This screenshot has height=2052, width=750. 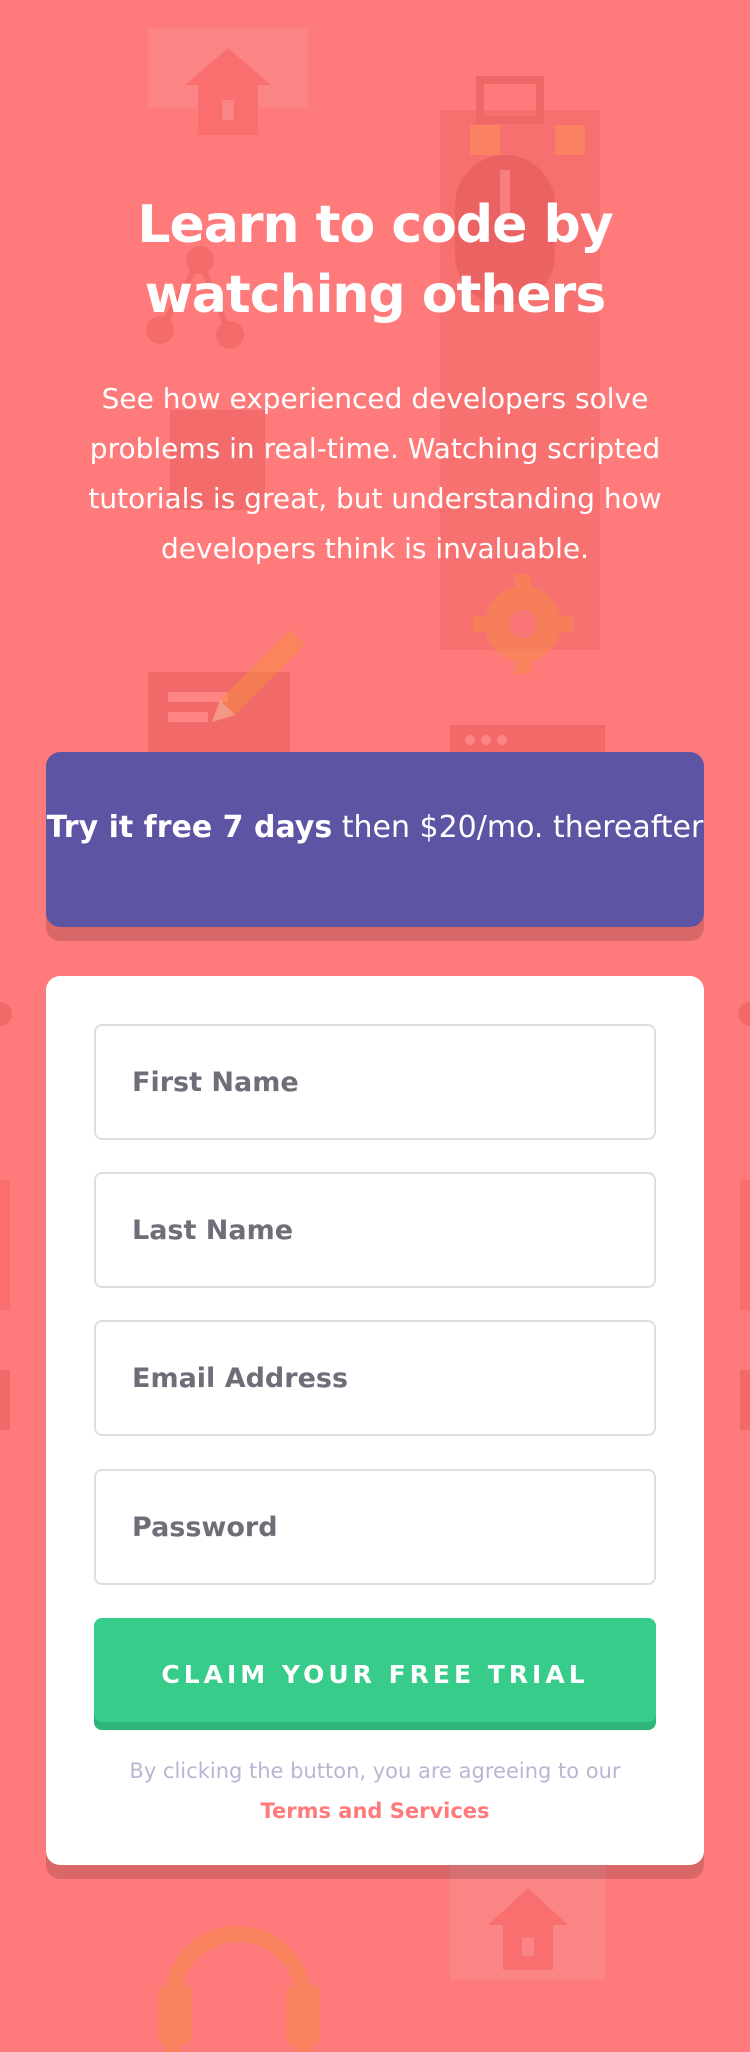 What do you see at coordinates (374, 1811) in the screenshot?
I see `terms-link: Terms and Services` at bounding box center [374, 1811].